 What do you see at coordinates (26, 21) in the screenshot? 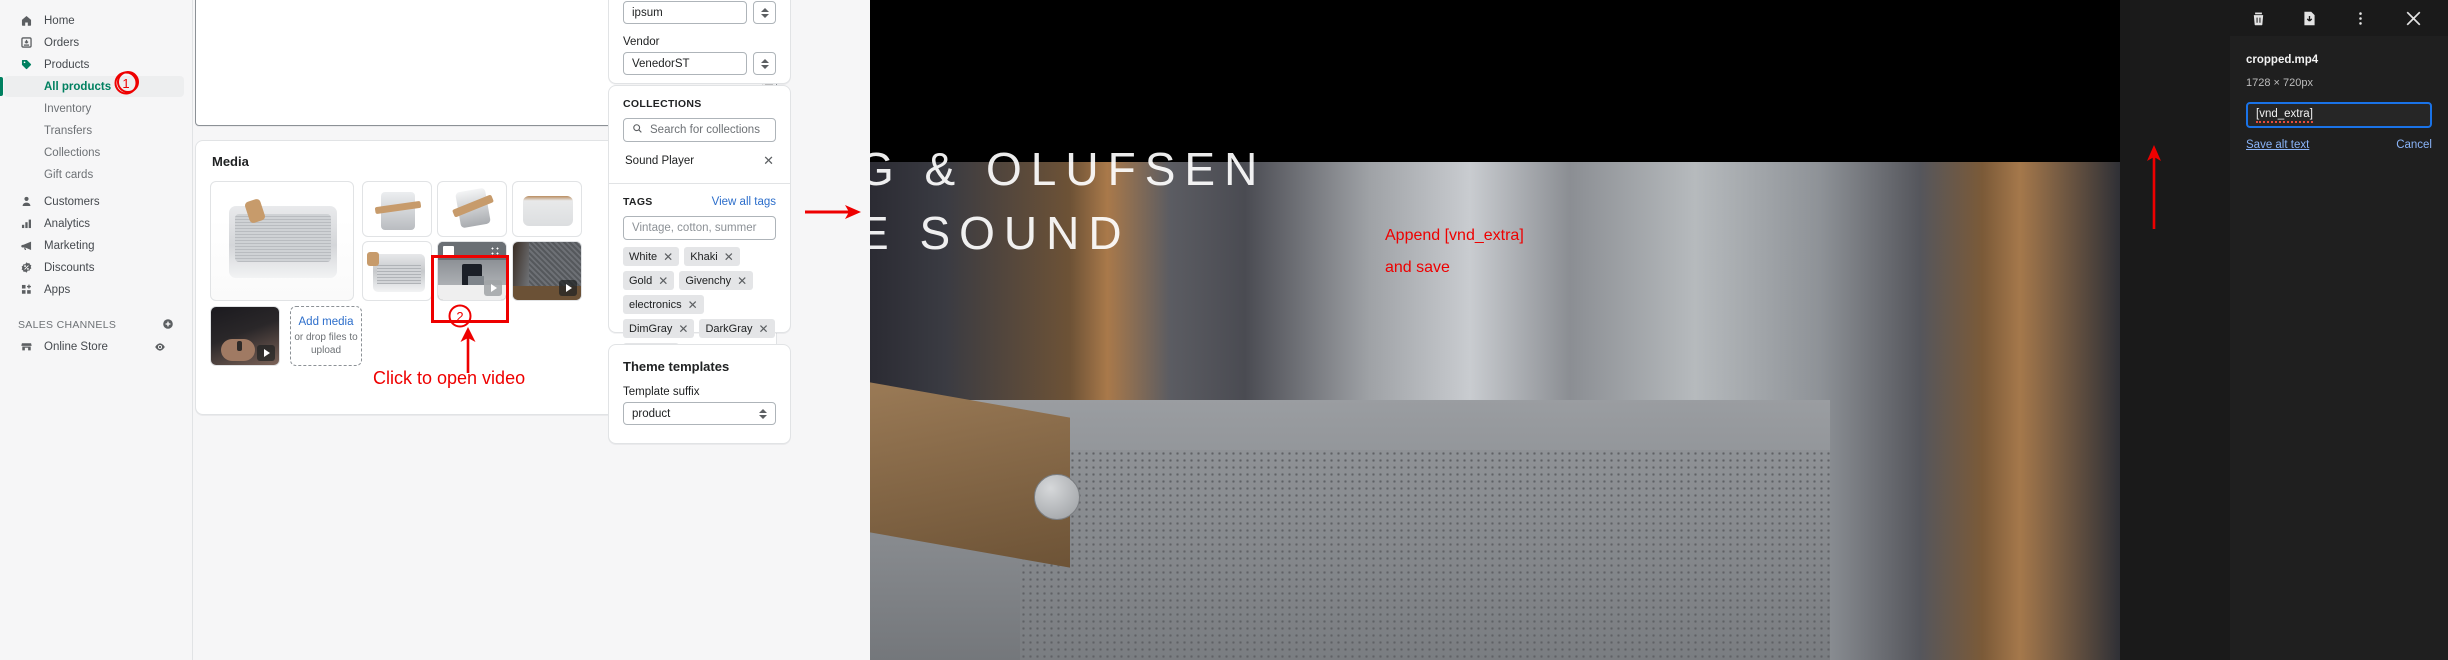
I see `home-icon` at bounding box center [26, 21].